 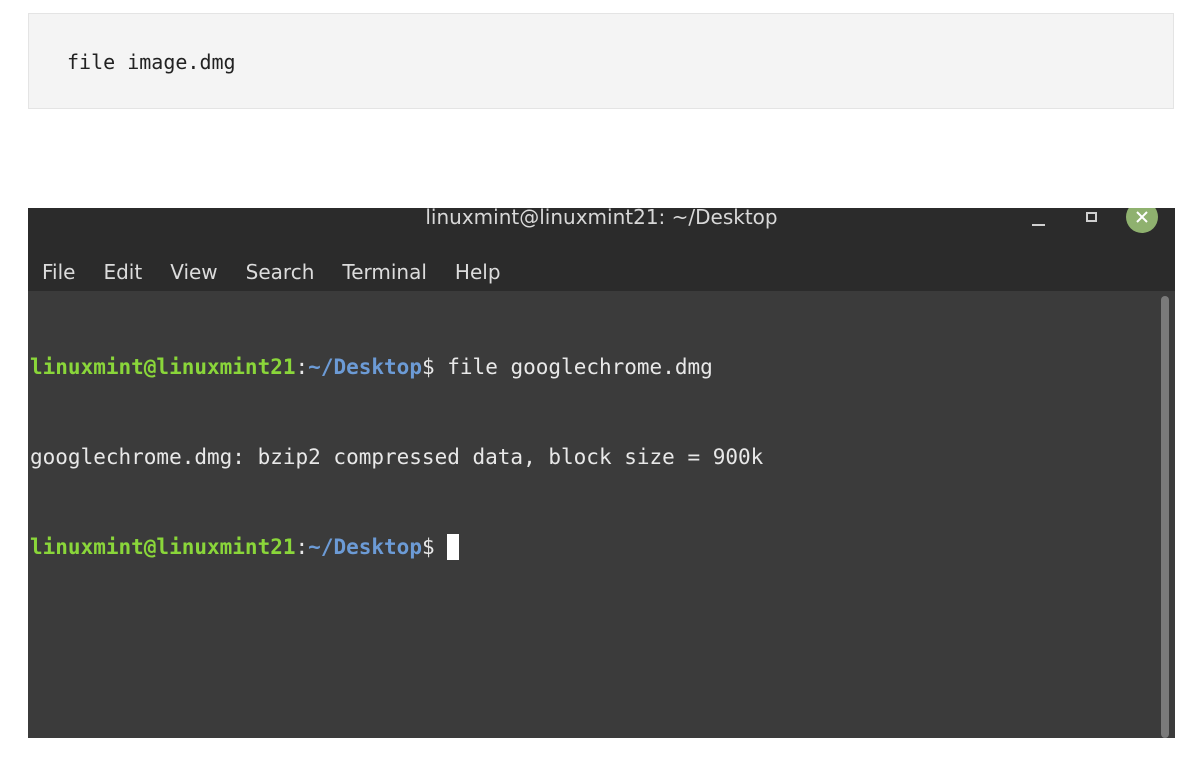 What do you see at coordinates (1165, 517) in the screenshot?
I see `scrollbar` at bounding box center [1165, 517].